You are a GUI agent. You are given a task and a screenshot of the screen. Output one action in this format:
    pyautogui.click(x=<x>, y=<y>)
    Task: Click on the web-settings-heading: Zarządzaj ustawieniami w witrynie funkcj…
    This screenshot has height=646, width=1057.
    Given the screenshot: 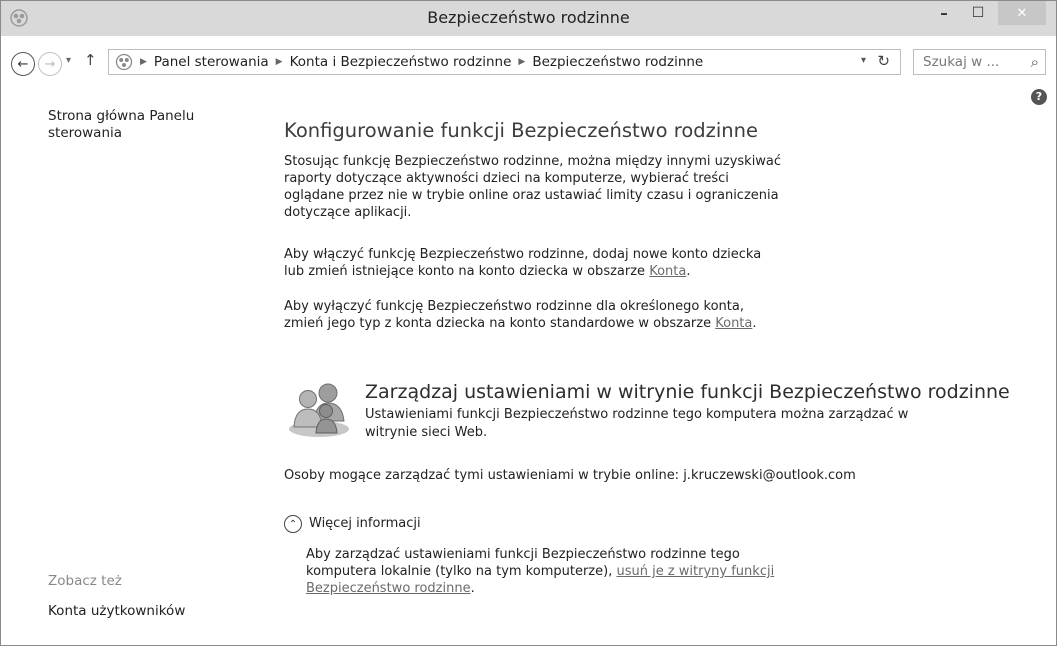 What is the action you would take?
    pyautogui.click(x=705, y=392)
    